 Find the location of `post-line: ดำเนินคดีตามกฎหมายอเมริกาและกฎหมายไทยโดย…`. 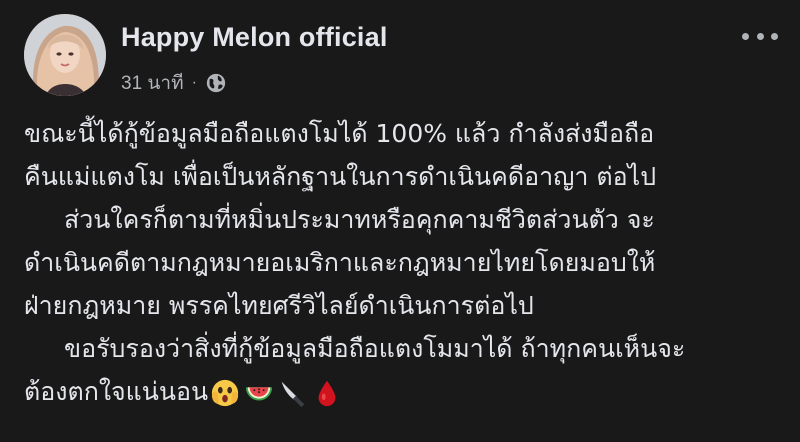

post-line: ดำเนินคดีตามกฎหมายอเมริกาและกฎหมายไทยโดย… is located at coordinates (340, 262).